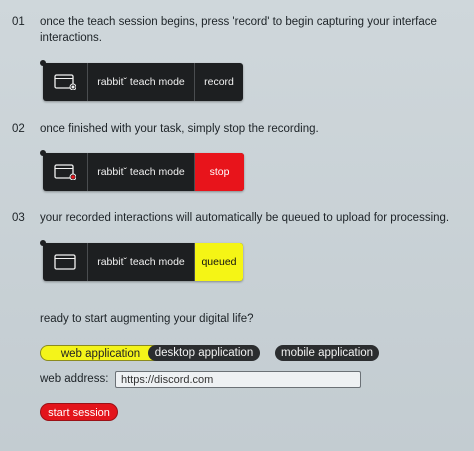 This screenshot has width=474, height=451. I want to click on app-type-desktop: desktop application, so click(204, 353).